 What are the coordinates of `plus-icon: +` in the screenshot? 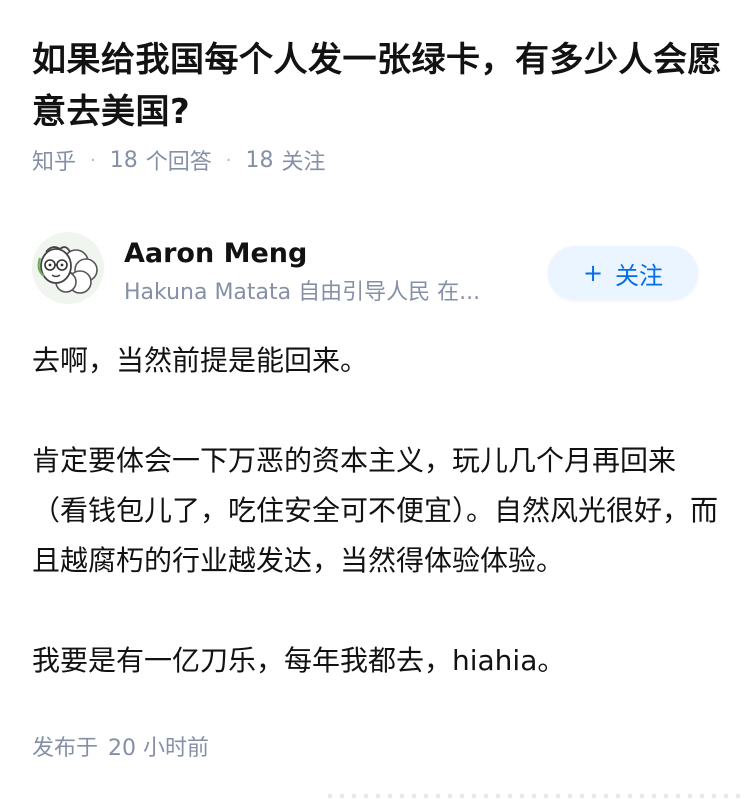 It's located at (593, 273).